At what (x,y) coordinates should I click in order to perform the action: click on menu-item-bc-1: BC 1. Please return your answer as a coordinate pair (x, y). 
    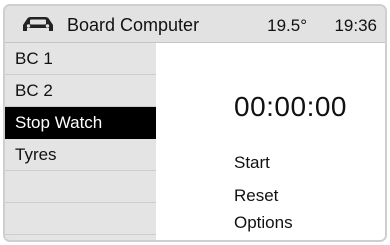
    Looking at the image, I should click on (80, 59).